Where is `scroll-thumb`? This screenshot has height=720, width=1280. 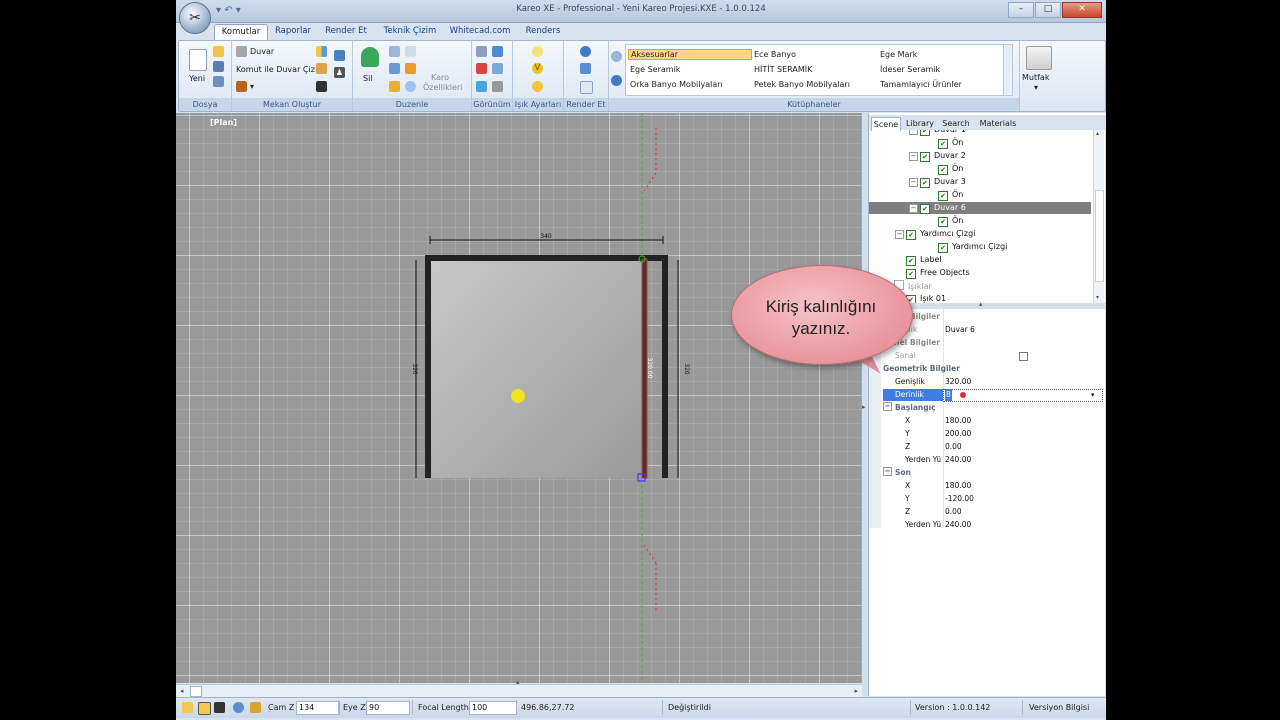 scroll-thumb is located at coordinates (196, 691).